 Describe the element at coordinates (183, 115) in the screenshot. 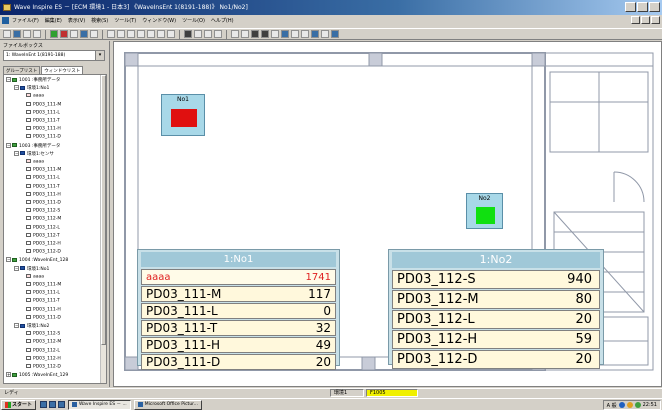

I see `sensor-no1: No1` at that location.